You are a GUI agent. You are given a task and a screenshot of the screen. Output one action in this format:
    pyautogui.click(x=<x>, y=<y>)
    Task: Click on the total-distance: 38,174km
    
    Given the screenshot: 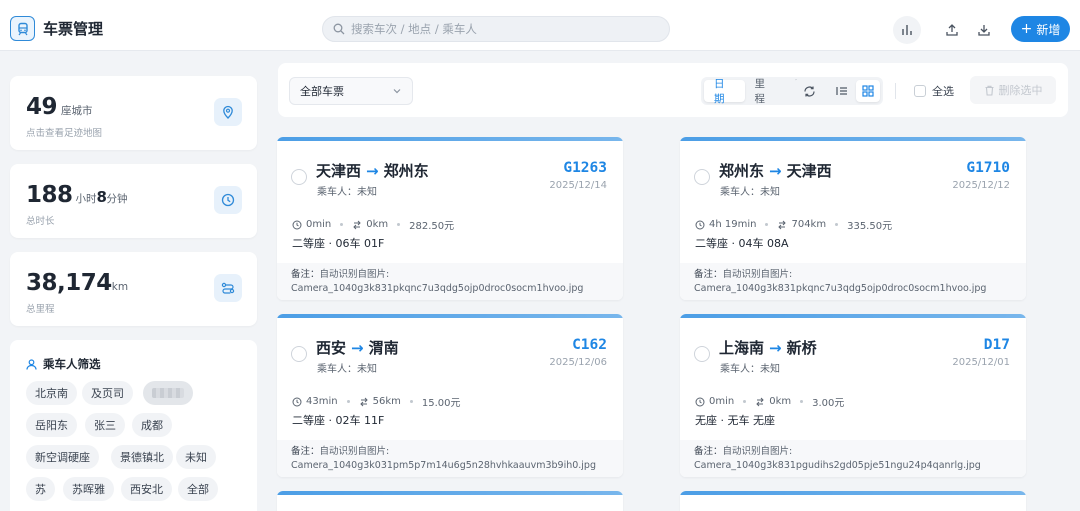 What is the action you would take?
    pyautogui.click(x=77, y=283)
    